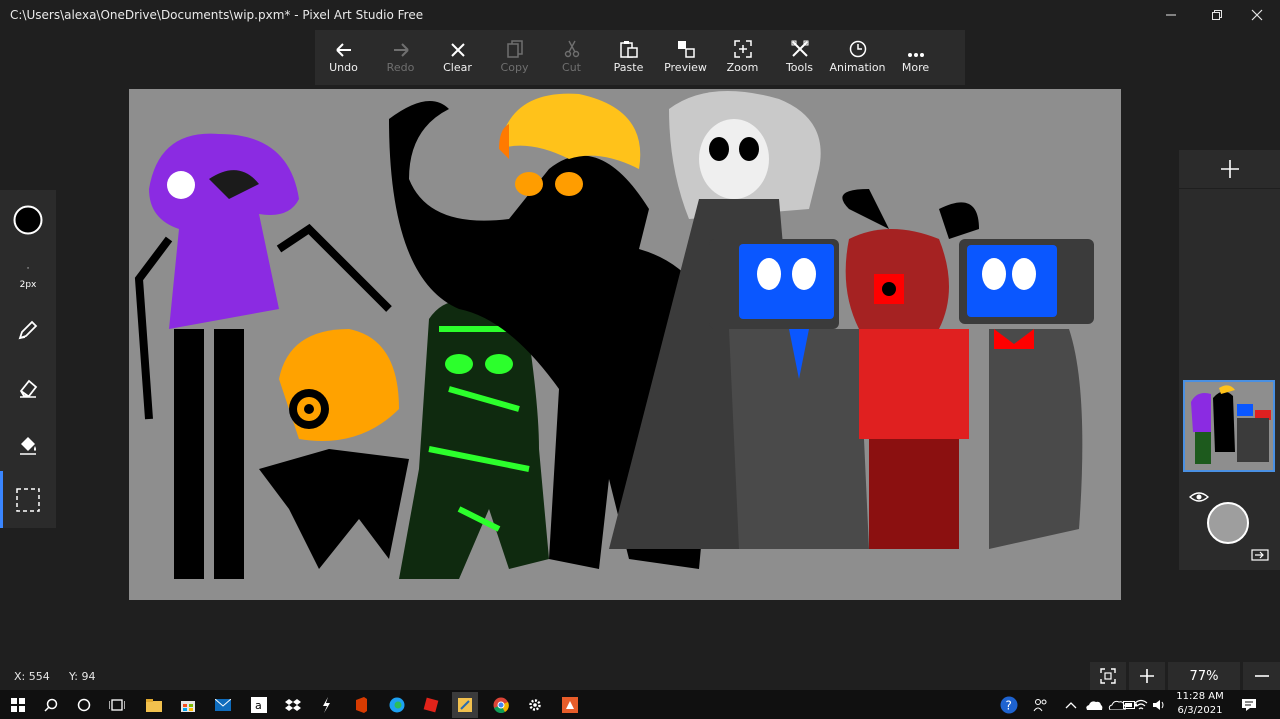 This screenshot has width=1280, height=719. I want to click on copy-icon, so click(514, 44).